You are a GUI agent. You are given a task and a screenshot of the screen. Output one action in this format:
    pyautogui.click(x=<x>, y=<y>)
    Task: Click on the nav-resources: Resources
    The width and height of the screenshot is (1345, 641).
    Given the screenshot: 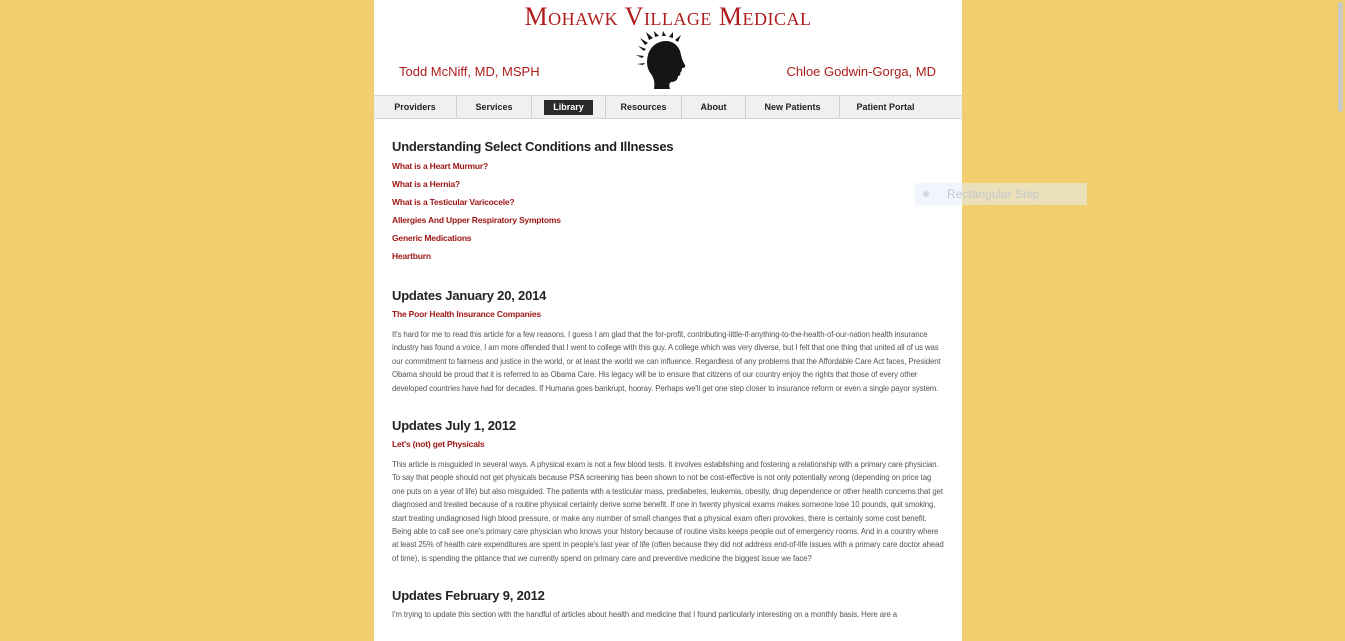 What is the action you would take?
    pyautogui.click(x=644, y=107)
    